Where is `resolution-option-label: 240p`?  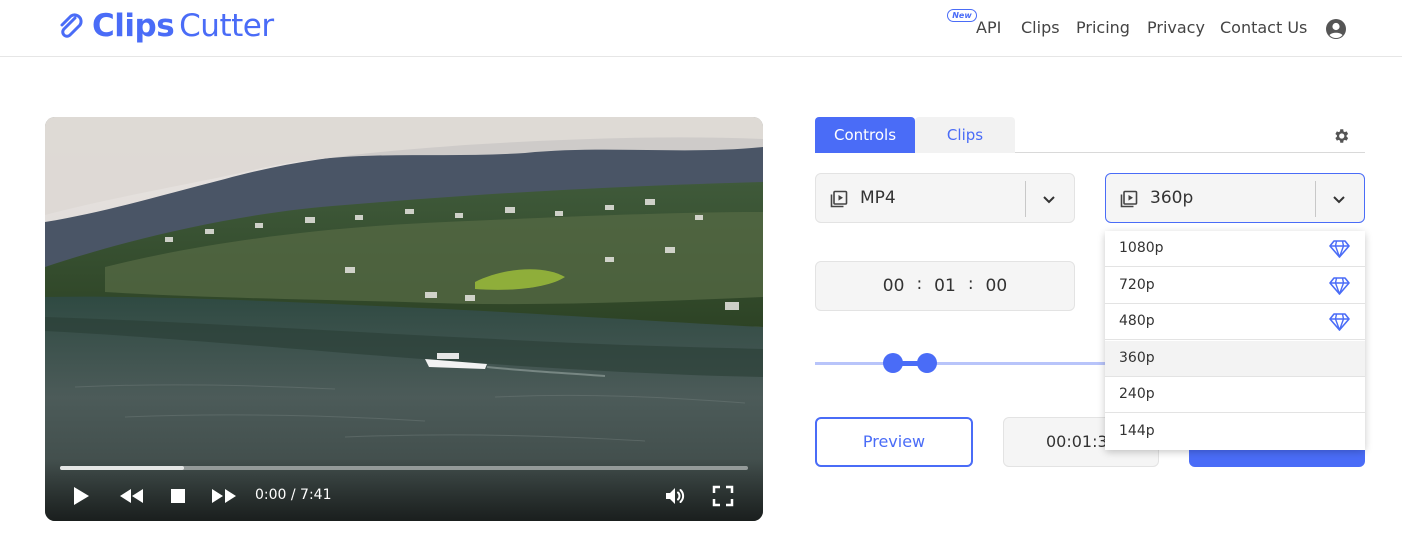
resolution-option-label: 240p is located at coordinates (1137, 394).